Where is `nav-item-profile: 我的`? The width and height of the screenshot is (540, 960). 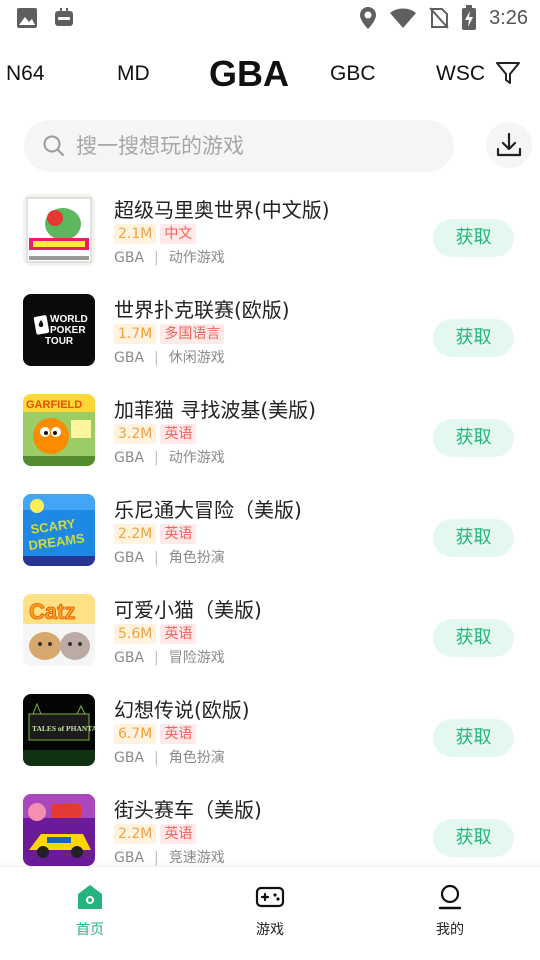 nav-item-profile: 我的 is located at coordinates (450, 918).